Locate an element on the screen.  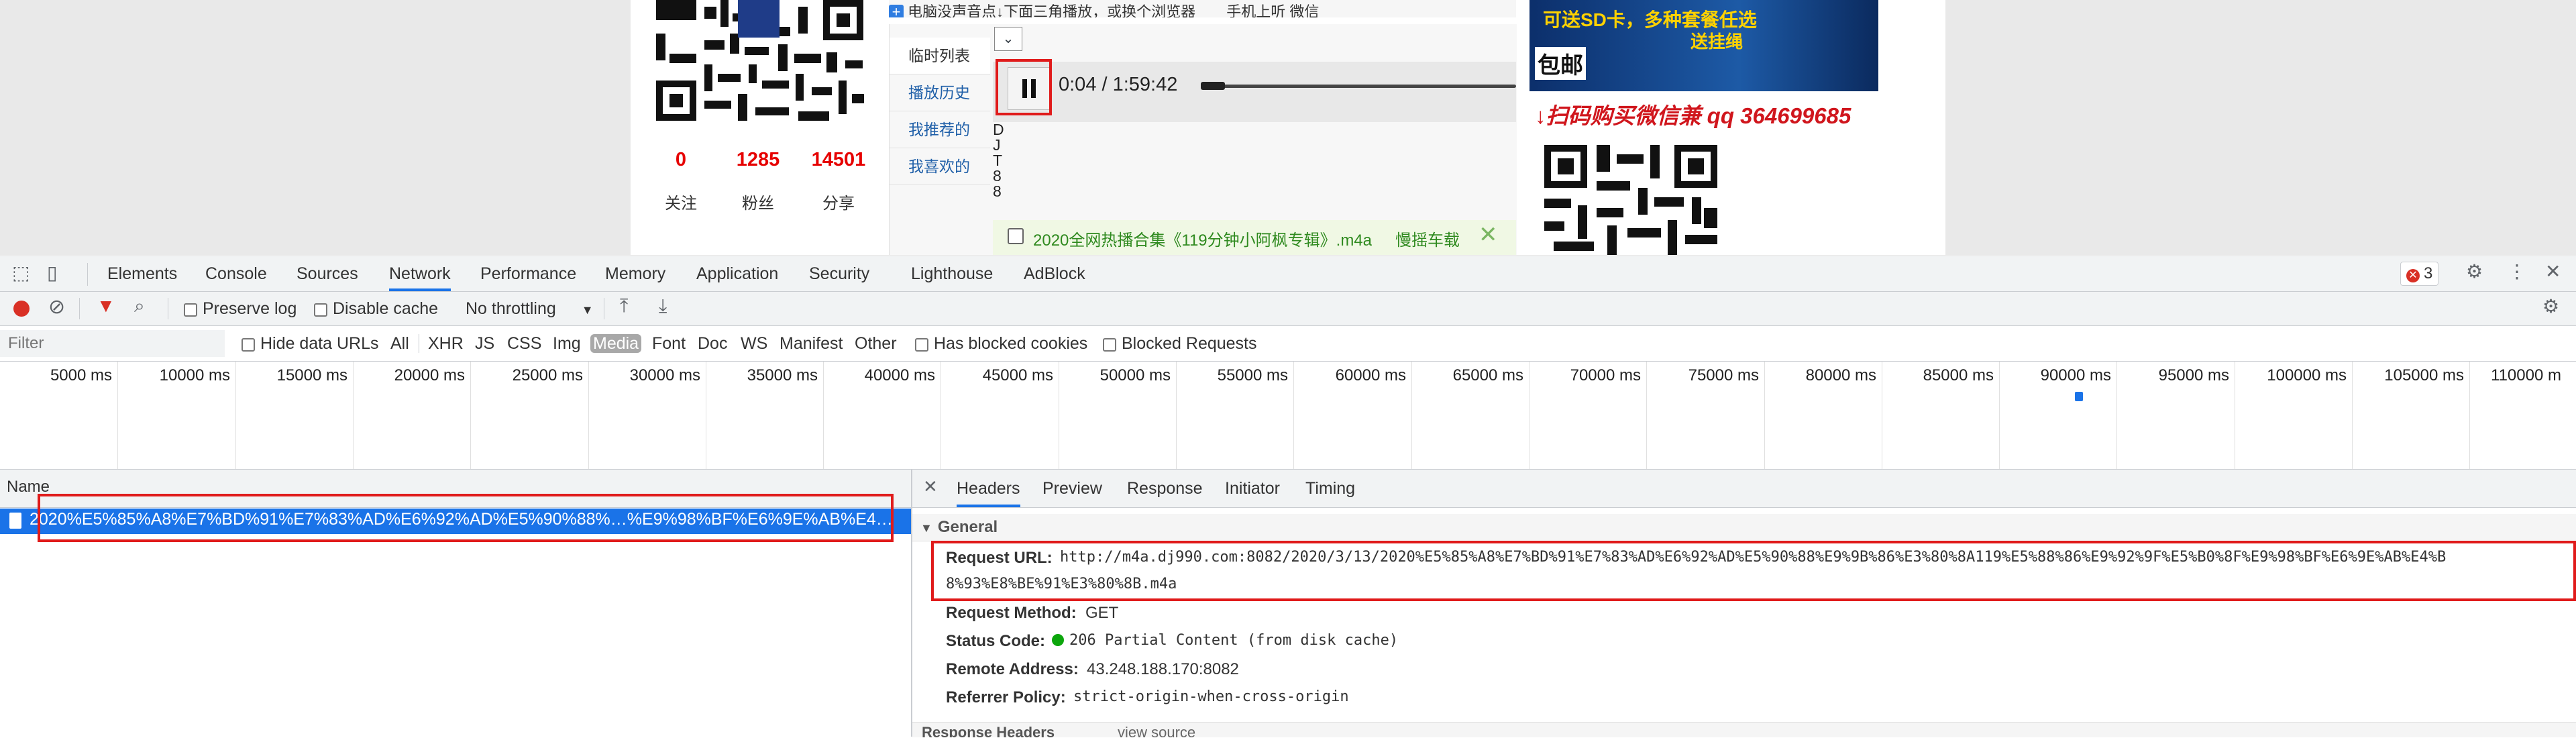
blocked-requests-checkbox: Blocked Requests is located at coordinates (1180, 343).